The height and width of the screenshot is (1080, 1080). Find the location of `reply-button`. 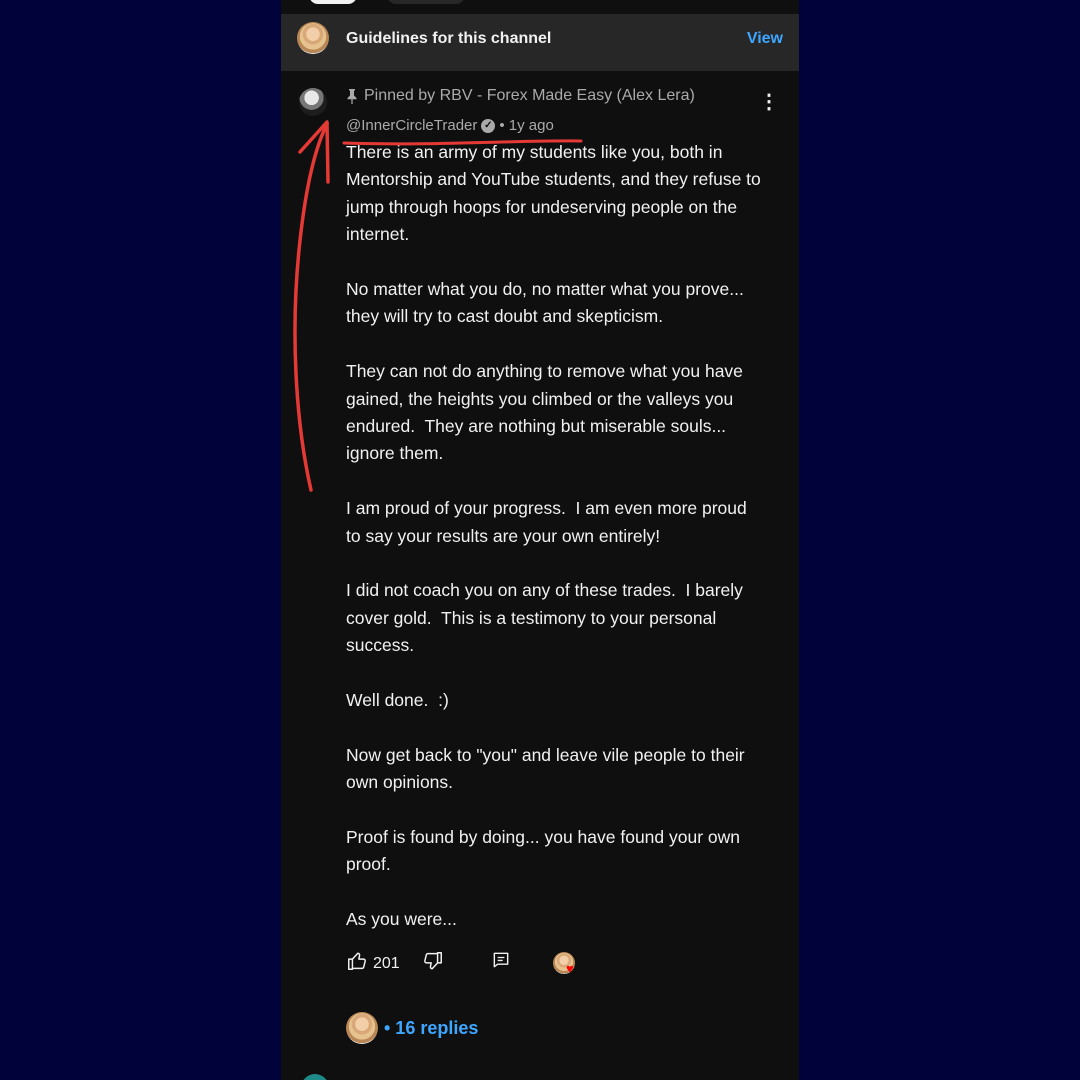

reply-button is located at coordinates (501, 960).